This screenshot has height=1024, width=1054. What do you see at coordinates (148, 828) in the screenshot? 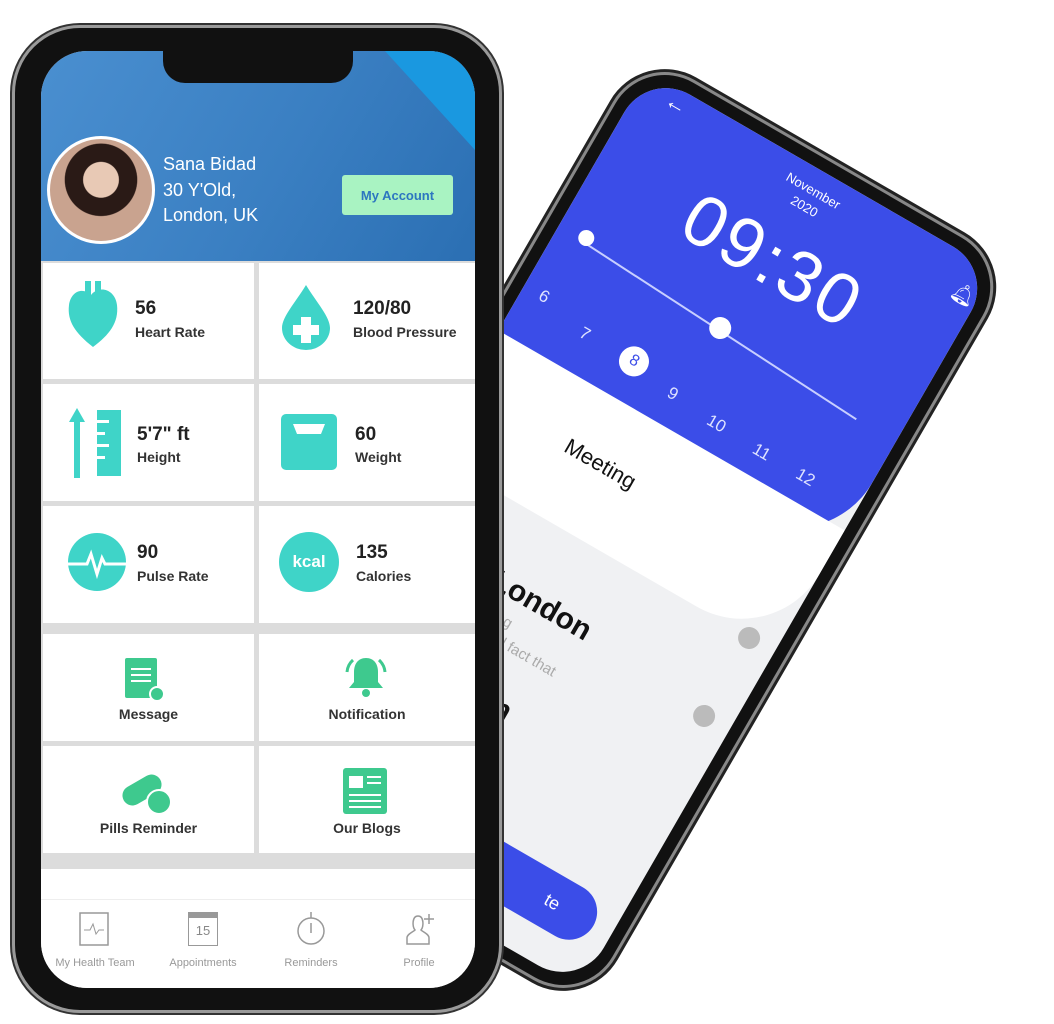
I see `menu-label: Pills Reminder` at bounding box center [148, 828].